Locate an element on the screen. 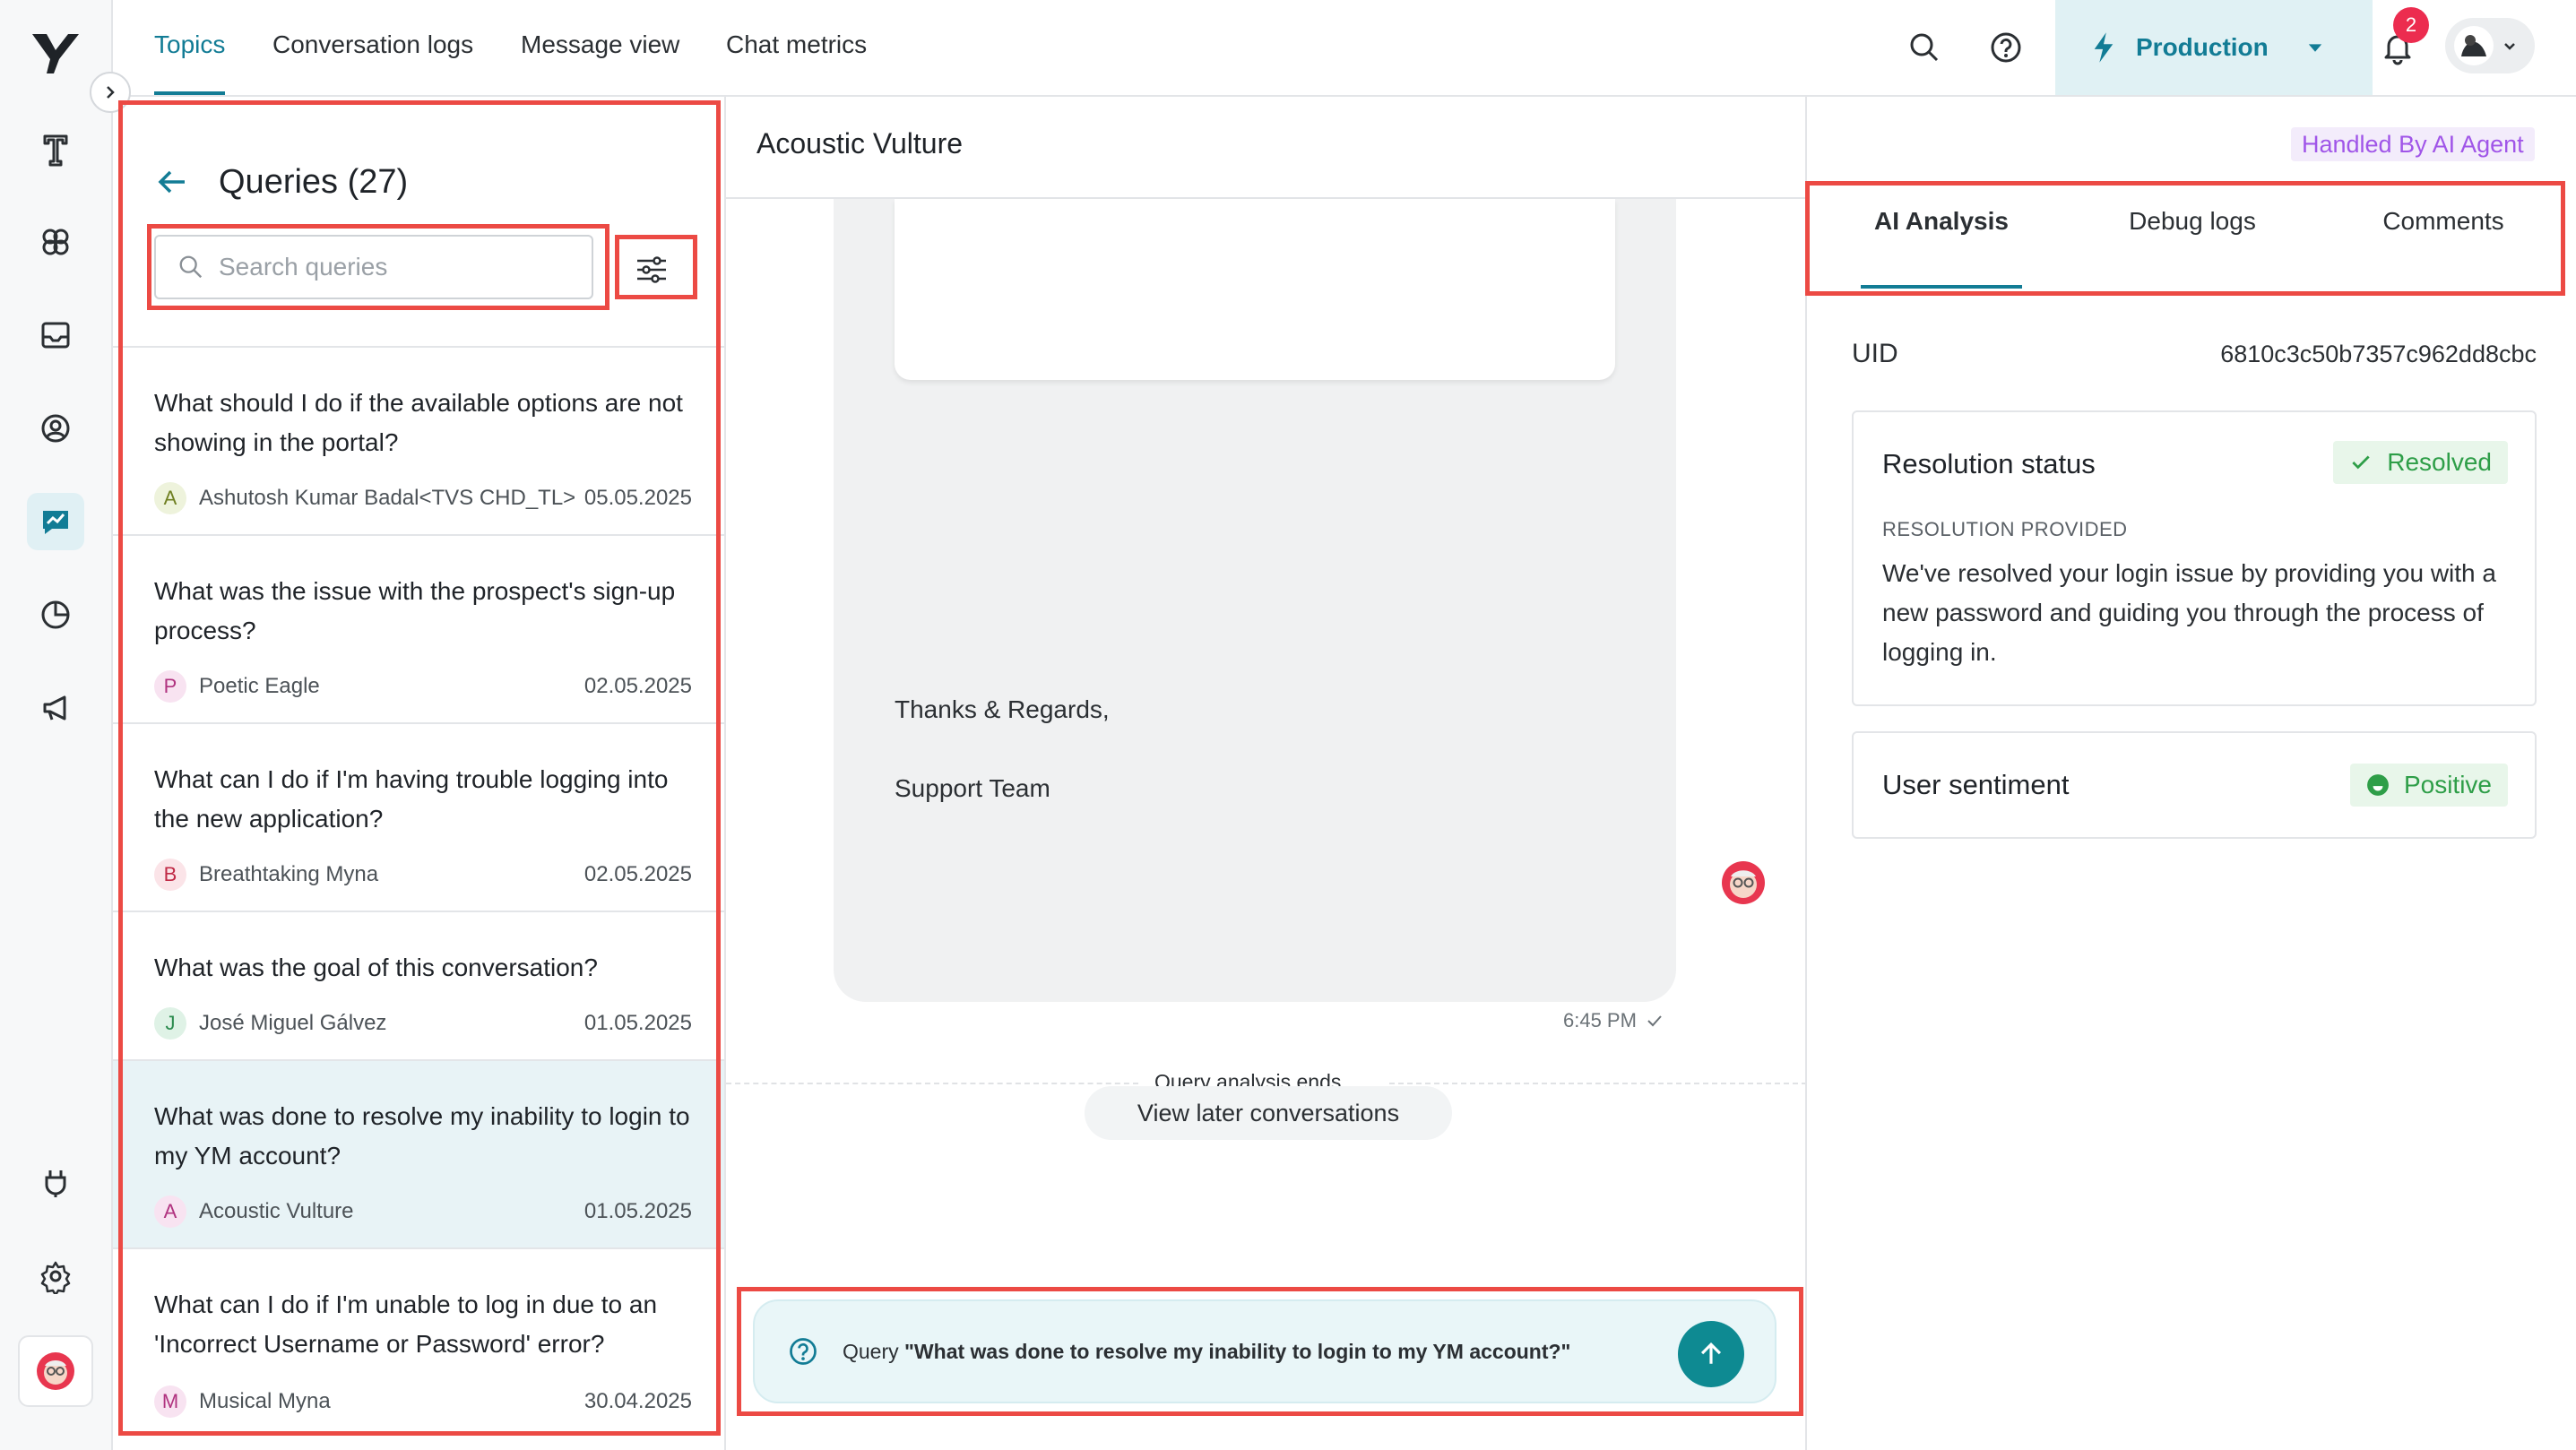  query-date: 30.04.2025 is located at coordinates (637, 1401).